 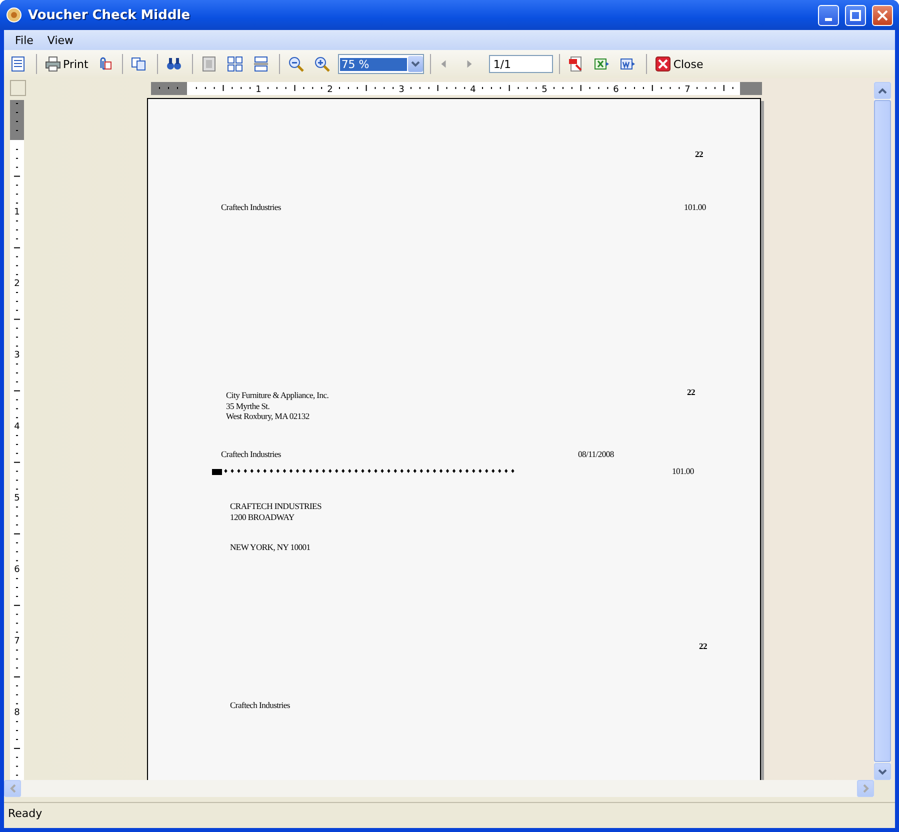 What do you see at coordinates (110, 15) in the screenshot?
I see `window-title: Voucher Check Middle` at bounding box center [110, 15].